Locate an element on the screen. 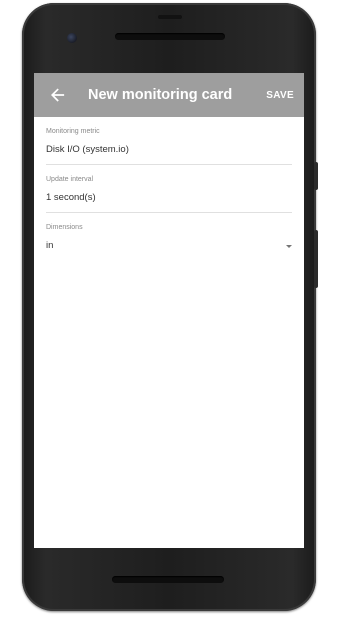 Image resolution: width=340 pixels, height=627 pixels. field-value: Disk I/O (system.io) is located at coordinates (87, 149).